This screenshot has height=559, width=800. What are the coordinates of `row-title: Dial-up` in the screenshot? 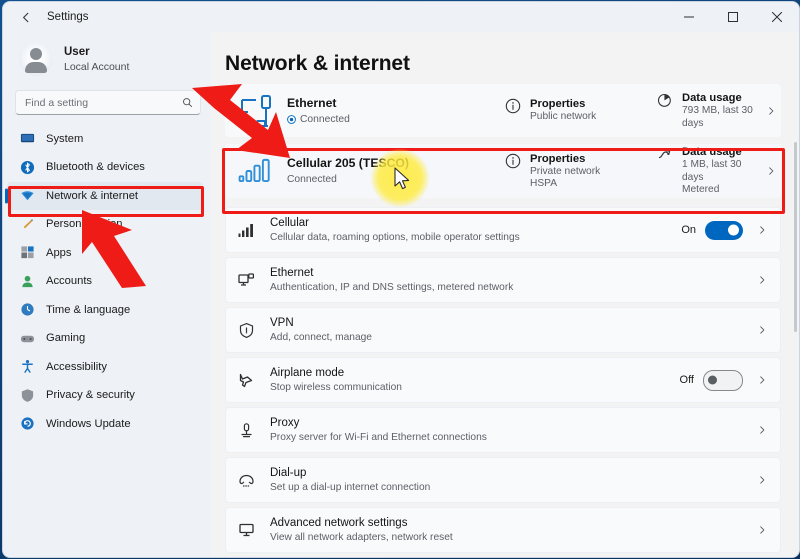 It's located at (288, 473).